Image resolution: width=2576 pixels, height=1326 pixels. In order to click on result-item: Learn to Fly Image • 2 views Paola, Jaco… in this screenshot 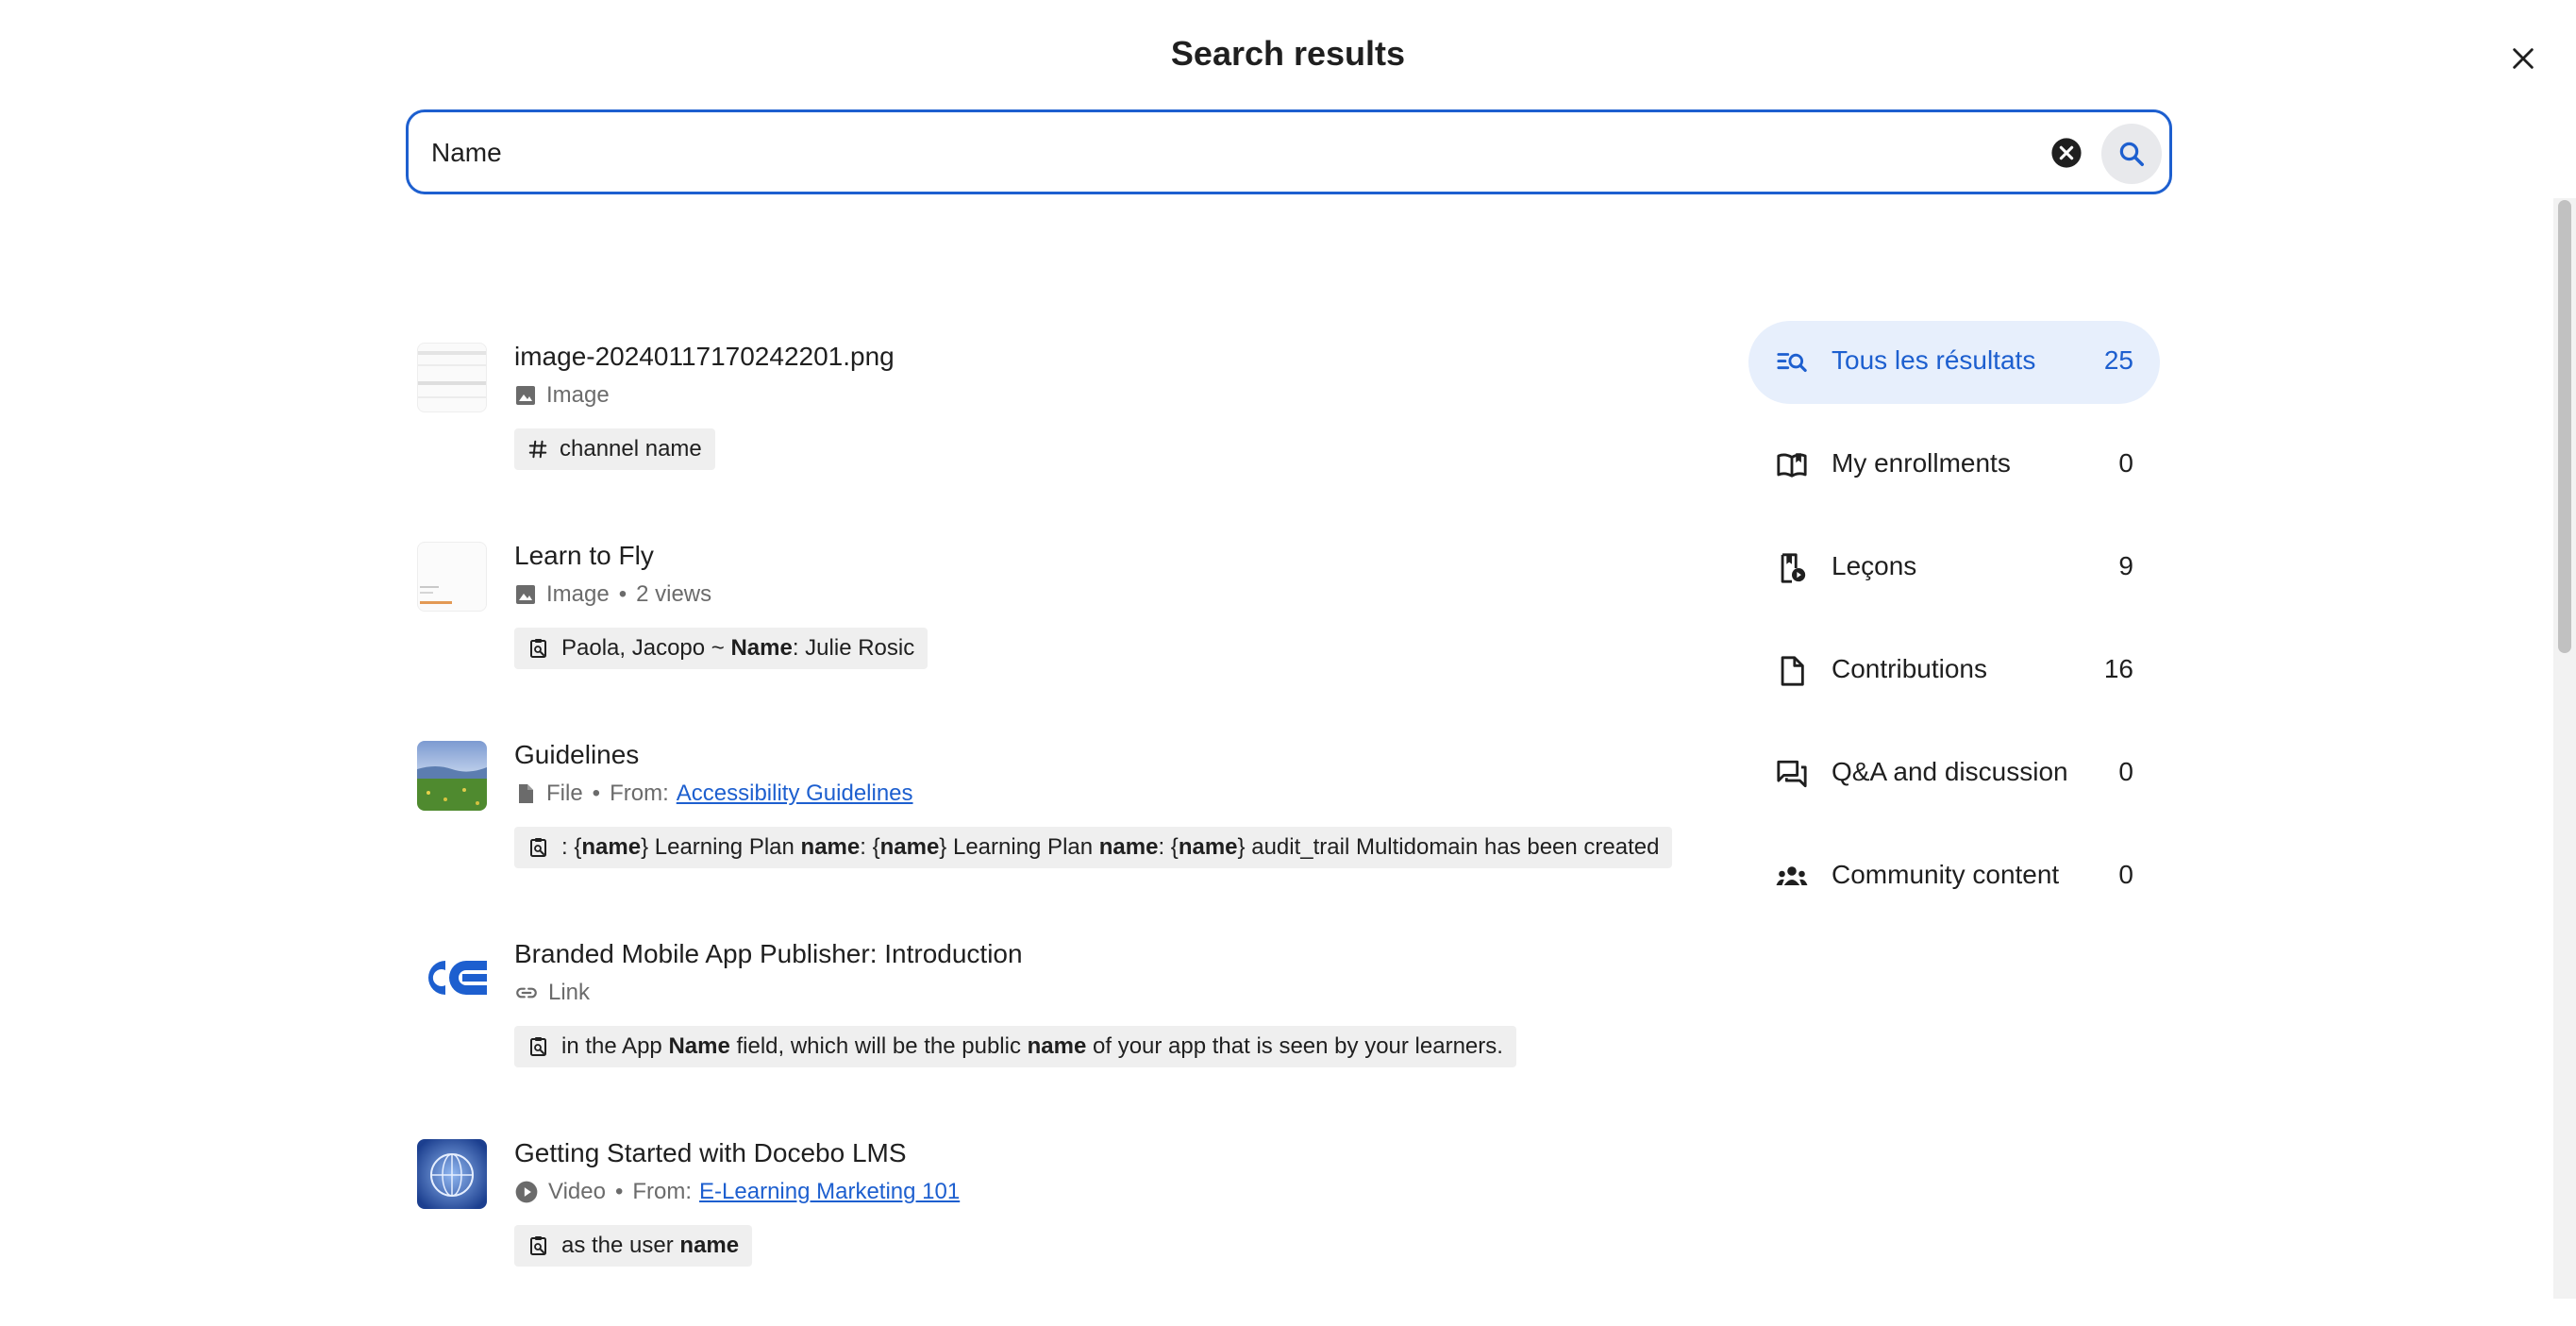, I will do `click(1038, 629)`.